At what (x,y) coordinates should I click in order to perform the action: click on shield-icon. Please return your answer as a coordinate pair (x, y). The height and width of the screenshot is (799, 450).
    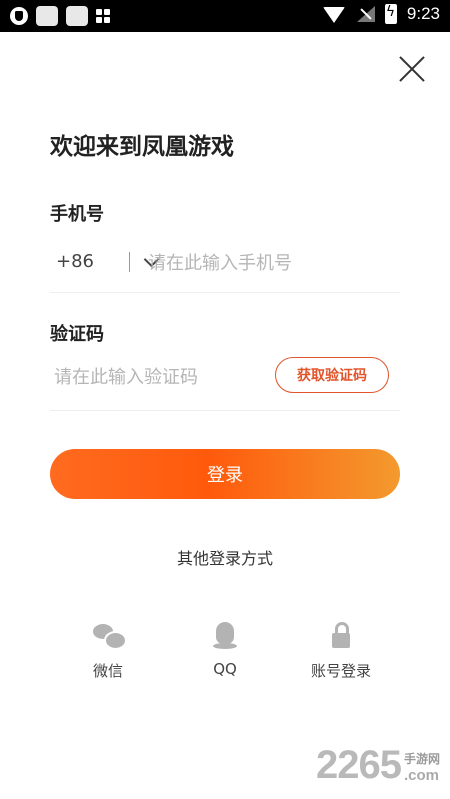
    Looking at the image, I should click on (19, 16).